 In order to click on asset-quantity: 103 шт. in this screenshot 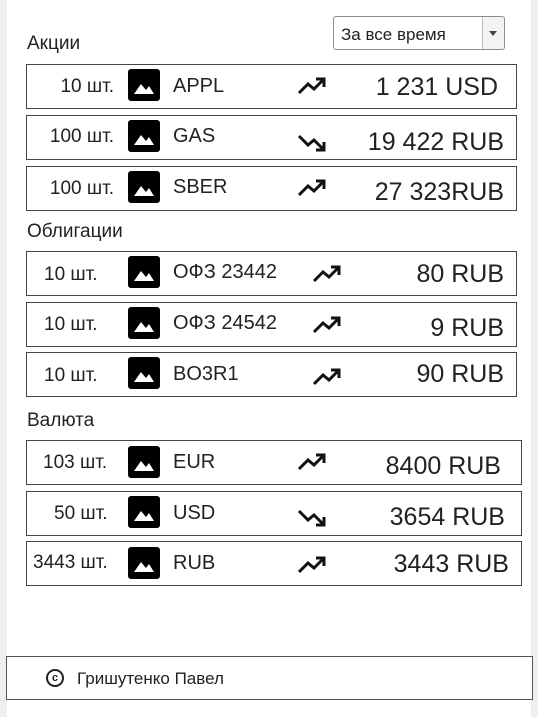, I will do `click(75, 462)`.